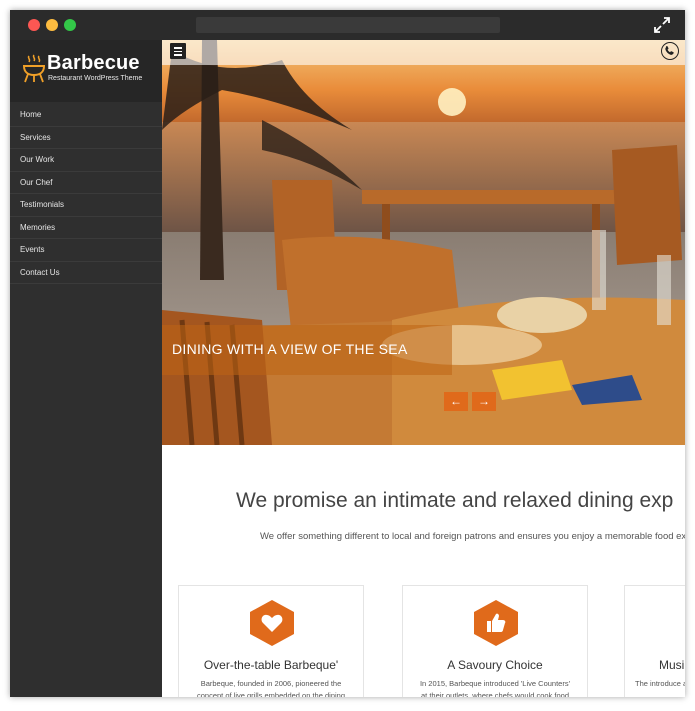 Image resolution: width=695 pixels, height=711 pixels. Describe the element at coordinates (660, 683) in the screenshot. I see `feature-text: The introduce and 5 non-veg` at that location.